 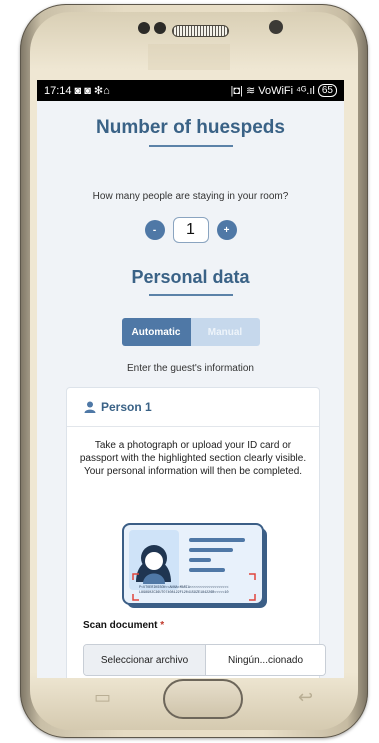 I want to click on recent-apps-icon: ▭, so click(x=102, y=697).